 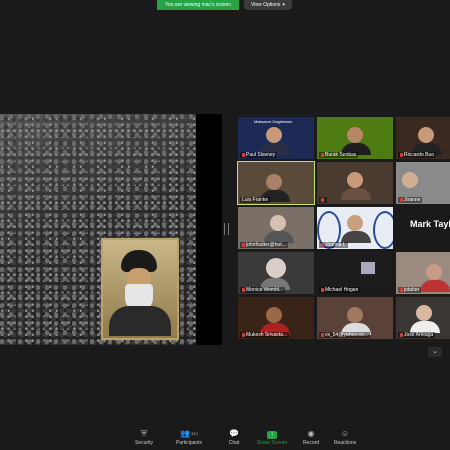 I want to click on participant-name: Luis Franke, so click(x=255, y=200).